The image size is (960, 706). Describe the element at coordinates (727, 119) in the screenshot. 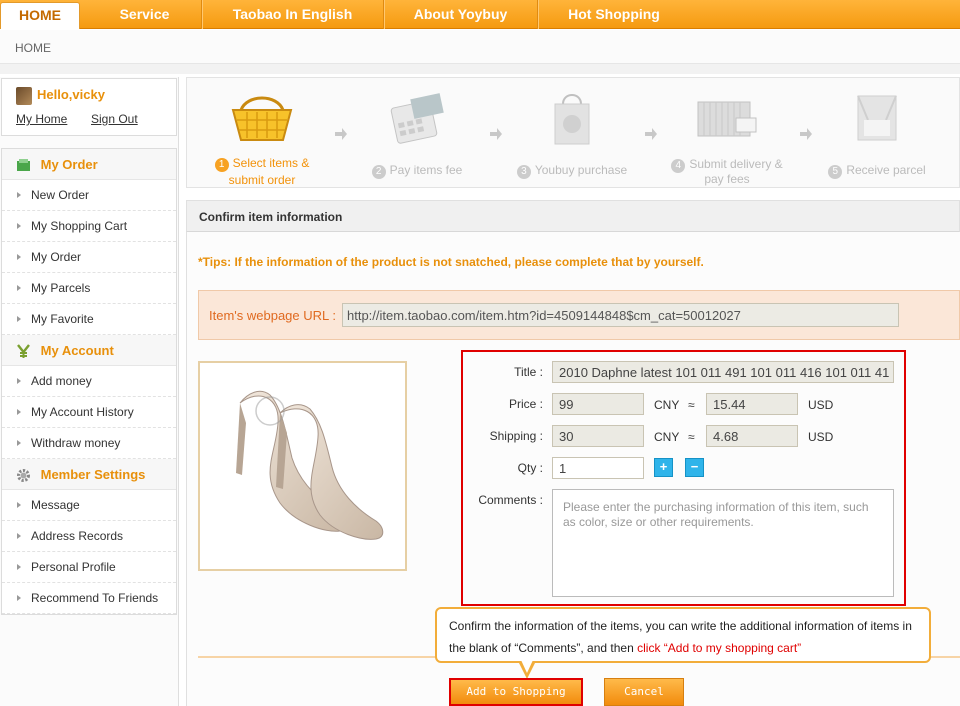

I see `container-icon` at that location.